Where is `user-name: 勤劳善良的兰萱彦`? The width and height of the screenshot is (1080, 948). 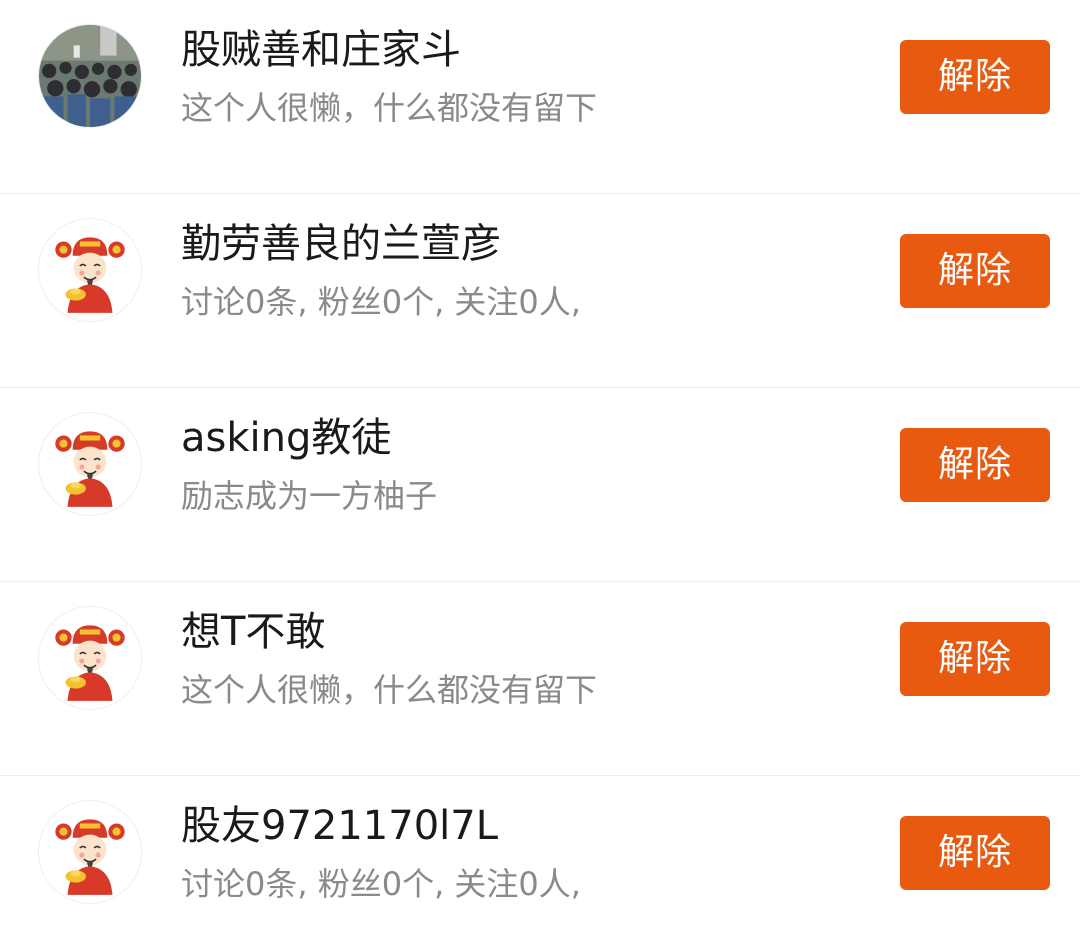
user-name: 勤劳善良的兰萱彦 is located at coordinates (341, 244).